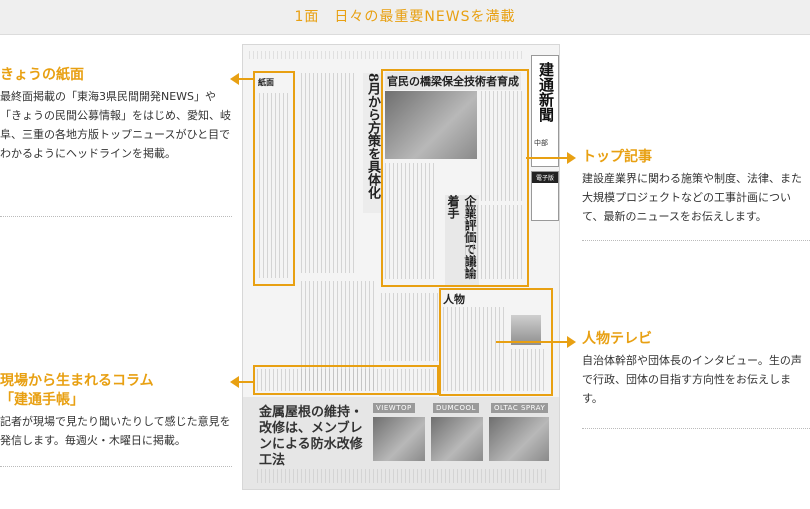 Image resolution: width=810 pixels, height=509 pixels. I want to click on masthead: 建通新聞 中部, so click(545, 111).